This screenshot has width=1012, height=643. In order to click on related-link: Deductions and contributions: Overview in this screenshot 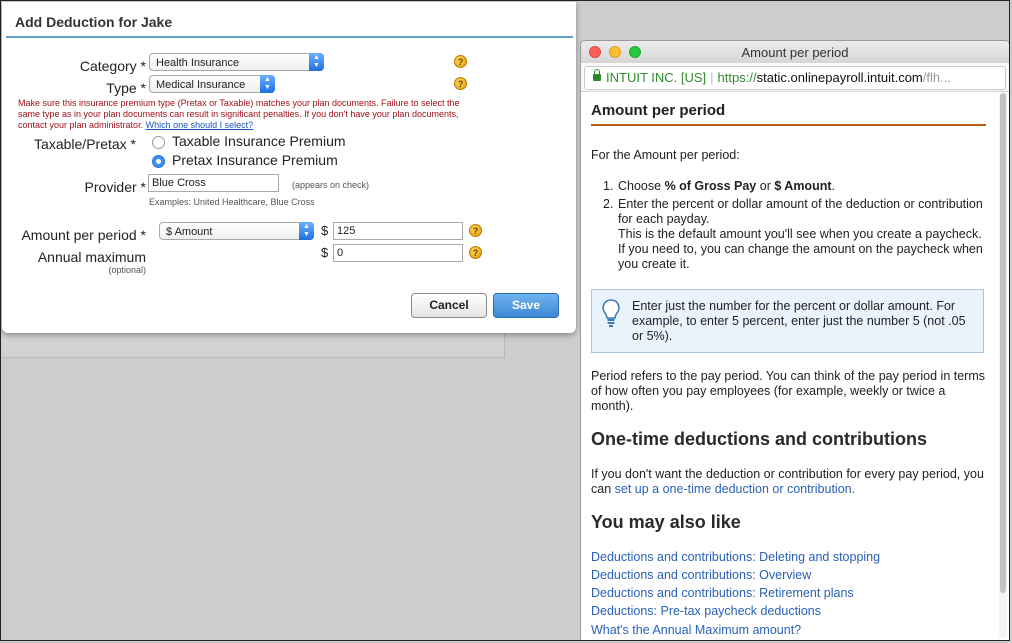, I will do `click(701, 575)`.